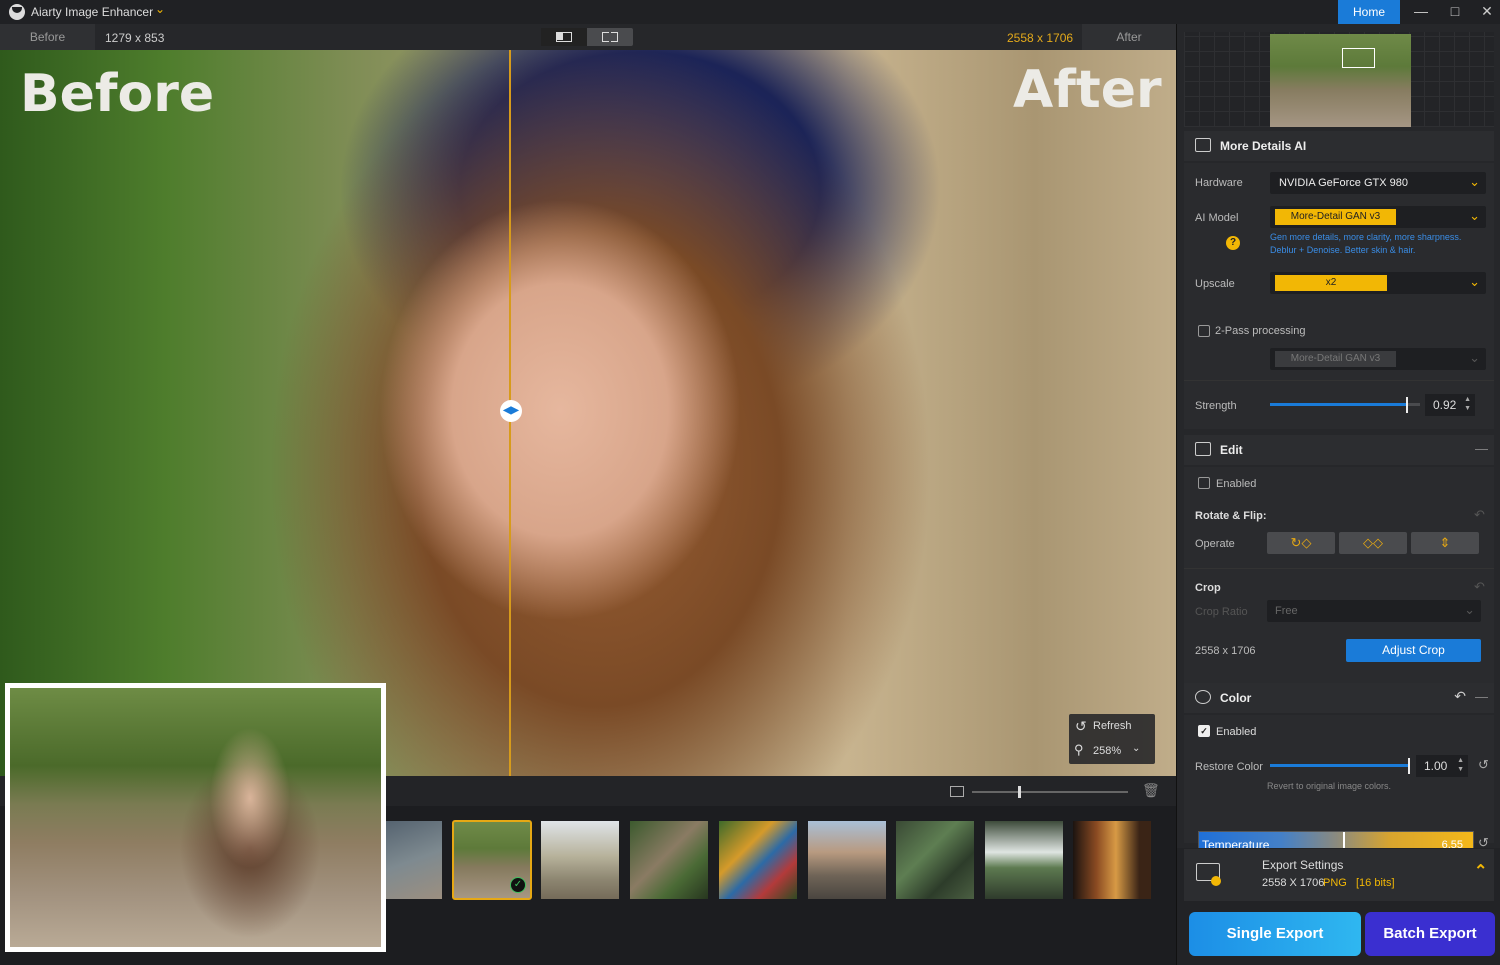 This screenshot has width=1500, height=965. I want to click on strength-slider-handle, so click(1407, 405).